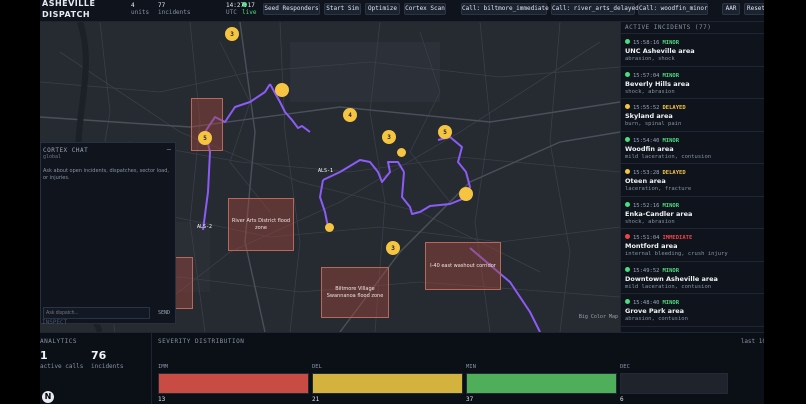  Describe the element at coordinates (382, 9) in the screenshot. I see `optimize-button: Optimize` at that location.